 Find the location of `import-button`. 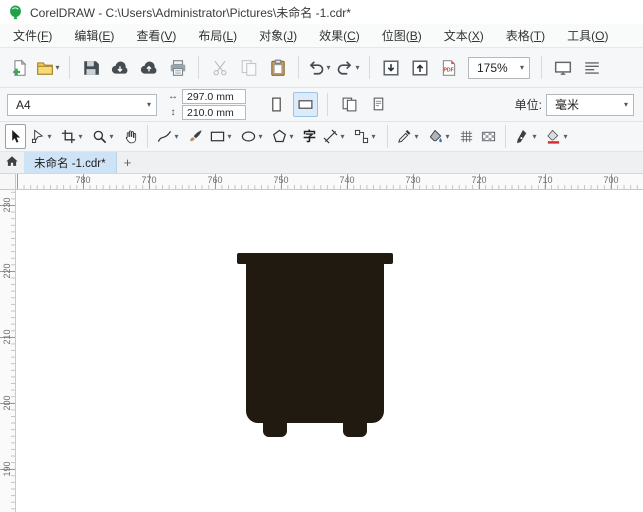

import-button is located at coordinates (390, 67).